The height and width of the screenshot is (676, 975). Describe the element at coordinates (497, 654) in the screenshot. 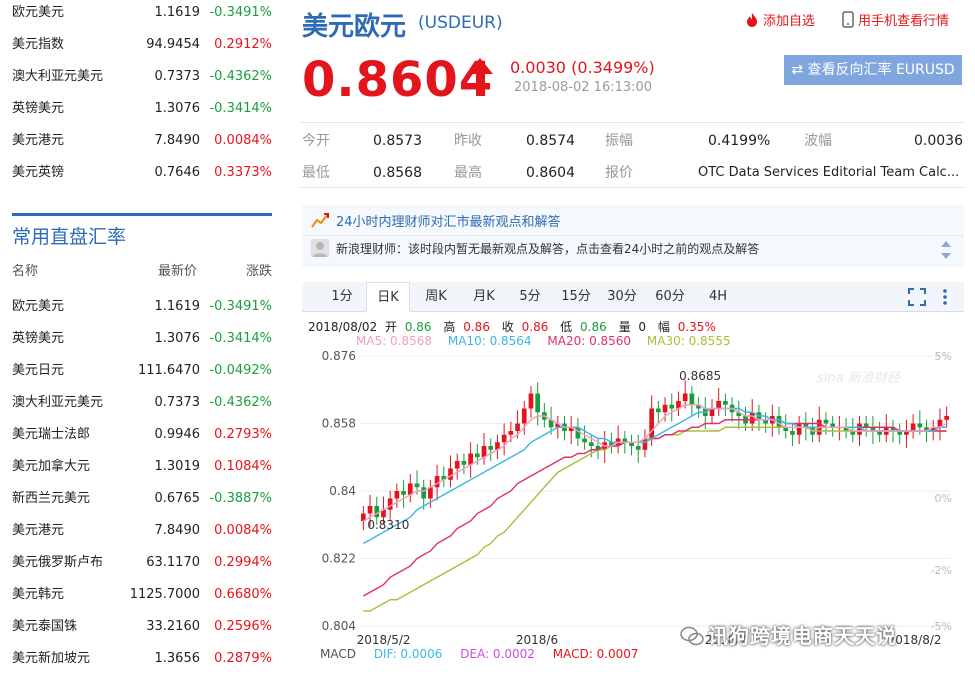

I see `macd-dea: DEA: 0.0002` at that location.